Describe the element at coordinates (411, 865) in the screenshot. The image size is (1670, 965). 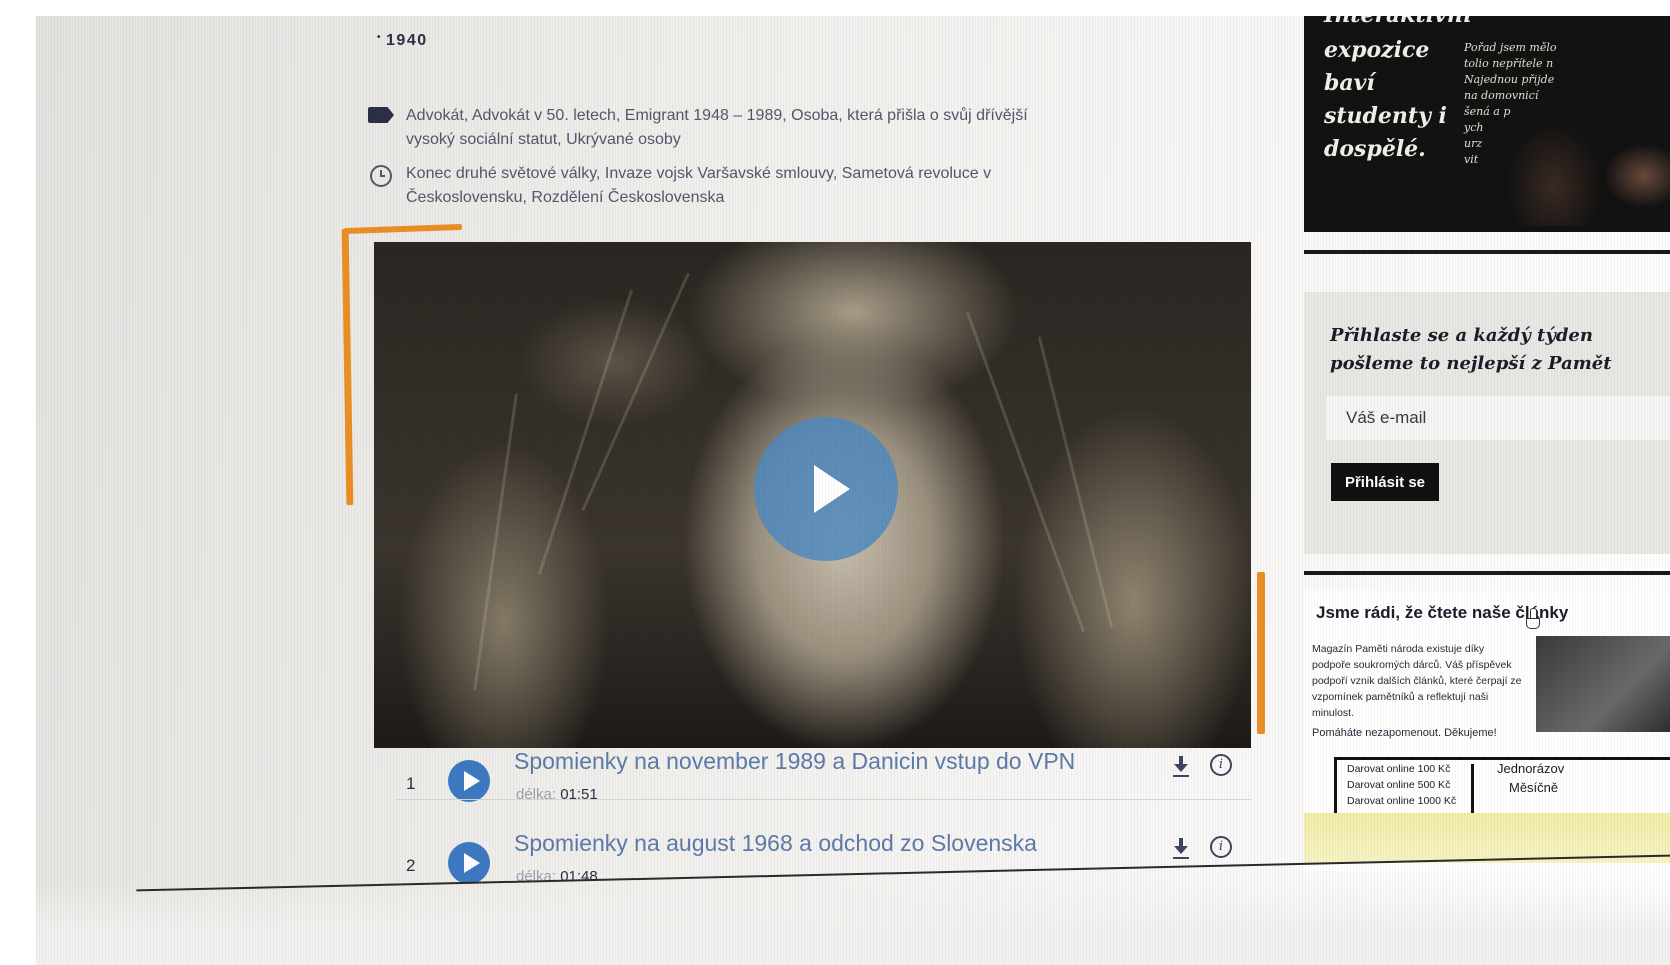
I see `track-number: 2` at that location.